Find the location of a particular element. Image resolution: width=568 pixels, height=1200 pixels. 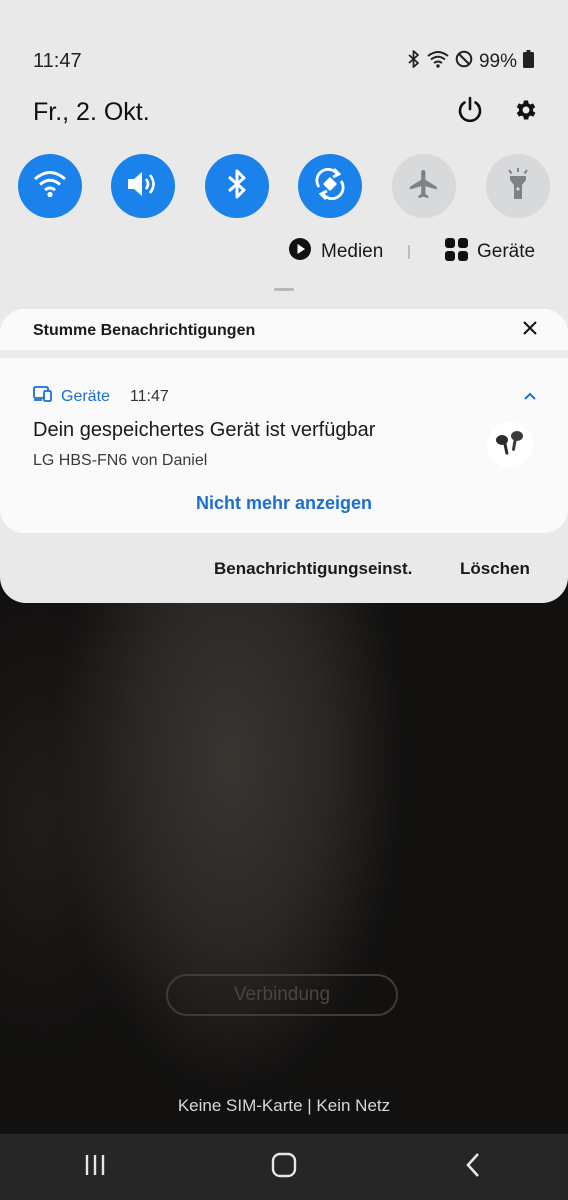

do-not-disturb-icon is located at coordinates (464, 62).